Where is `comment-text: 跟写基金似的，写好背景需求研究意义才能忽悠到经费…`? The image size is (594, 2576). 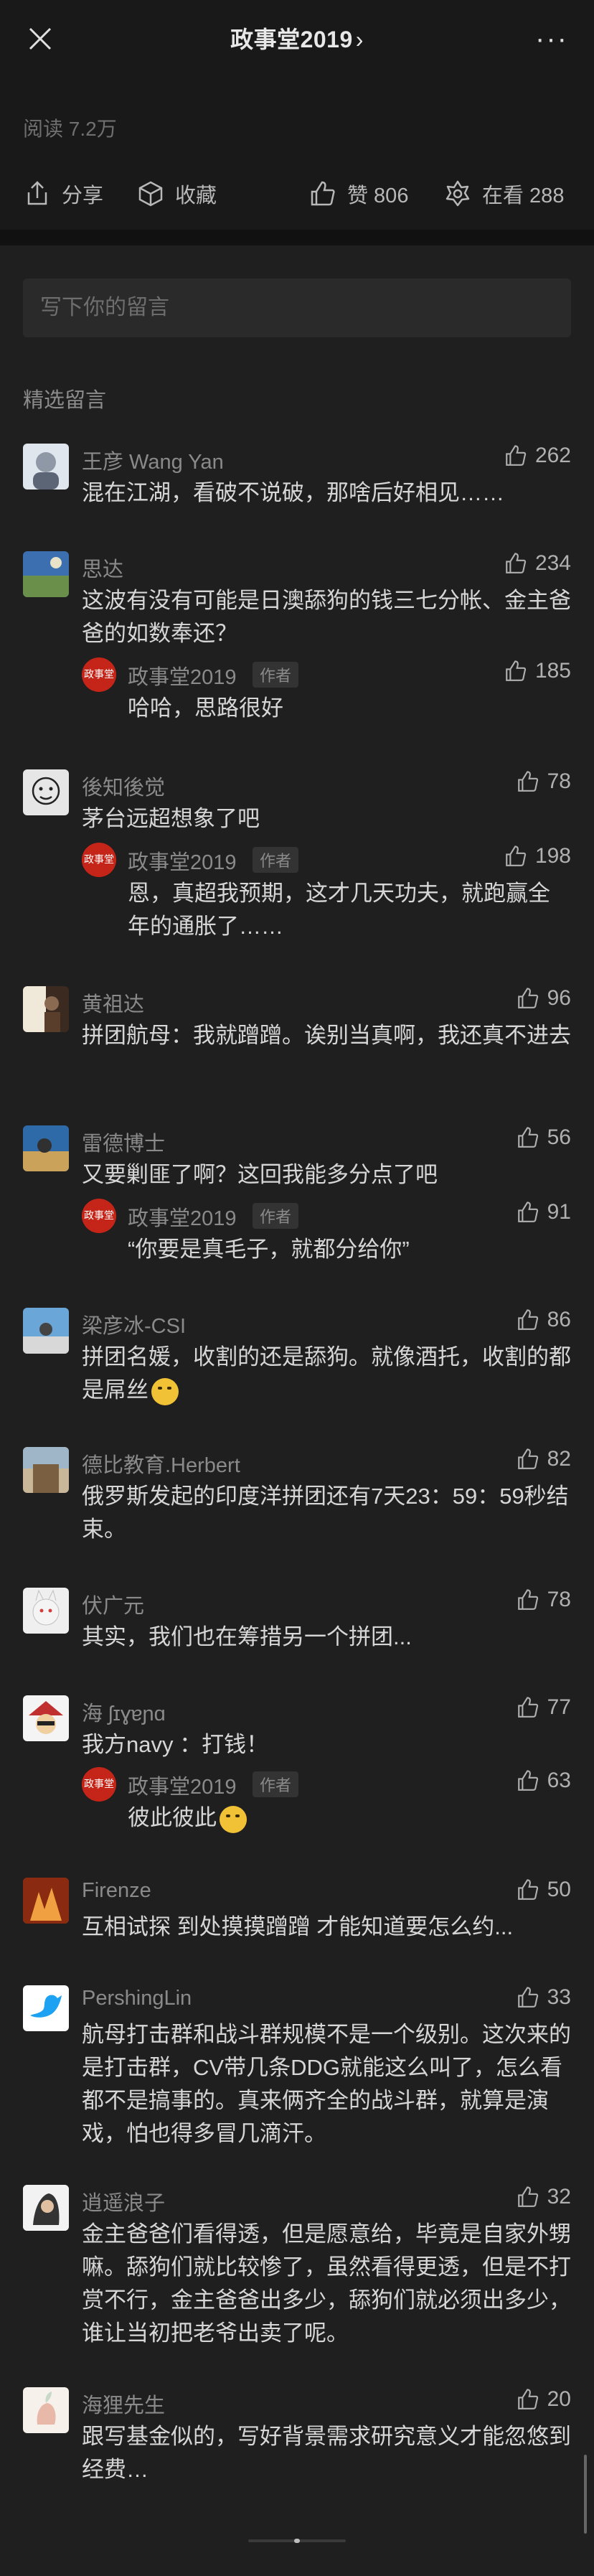
comment-text: 跟写基金似的，写好背景需求研究意义才能忽悠到经费… is located at coordinates (326, 2453).